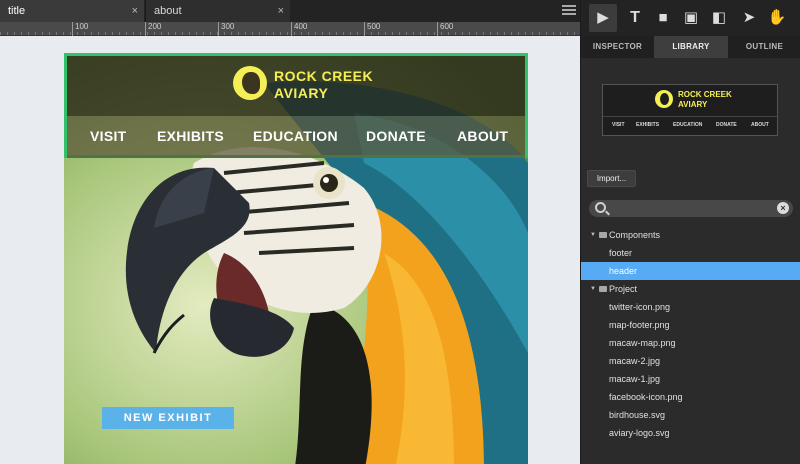 Image resolution: width=800 pixels, height=464 pixels. Describe the element at coordinates (690, 397) in the screenshot. I see `library-item: facebook-icon.png` at that location.